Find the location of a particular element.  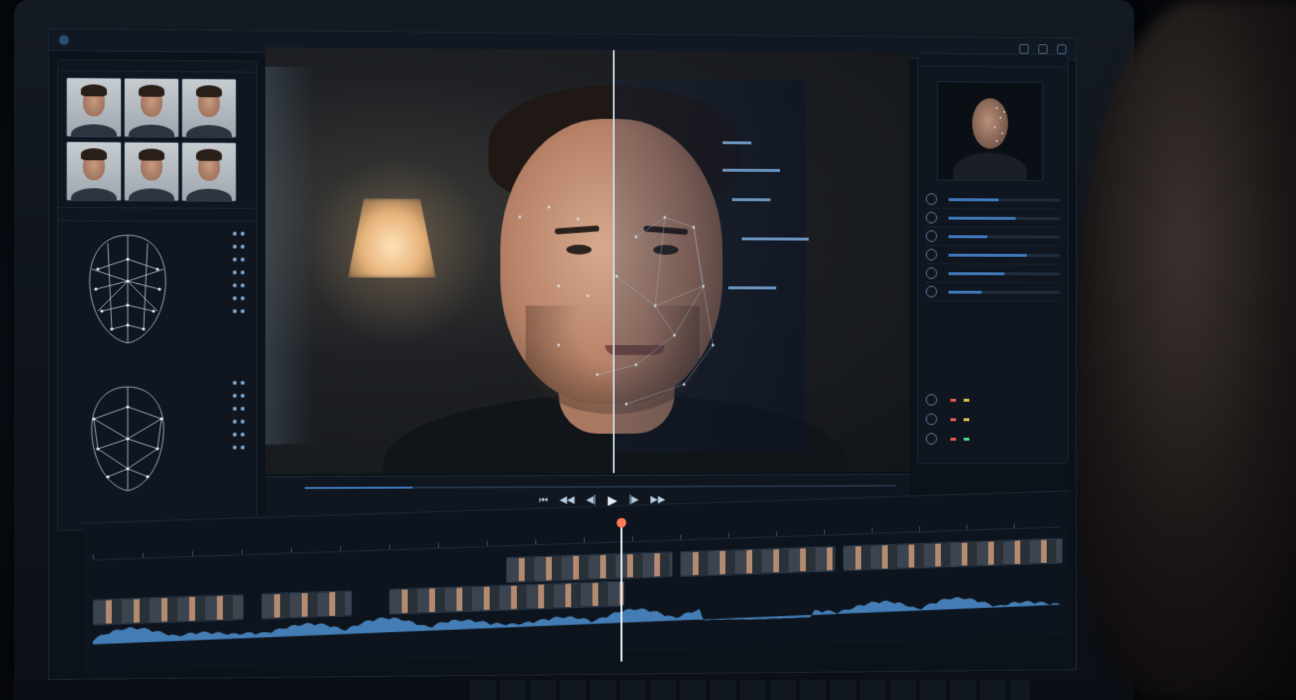

target-mesh-overlay-icon is located at coordinates (990, 131).